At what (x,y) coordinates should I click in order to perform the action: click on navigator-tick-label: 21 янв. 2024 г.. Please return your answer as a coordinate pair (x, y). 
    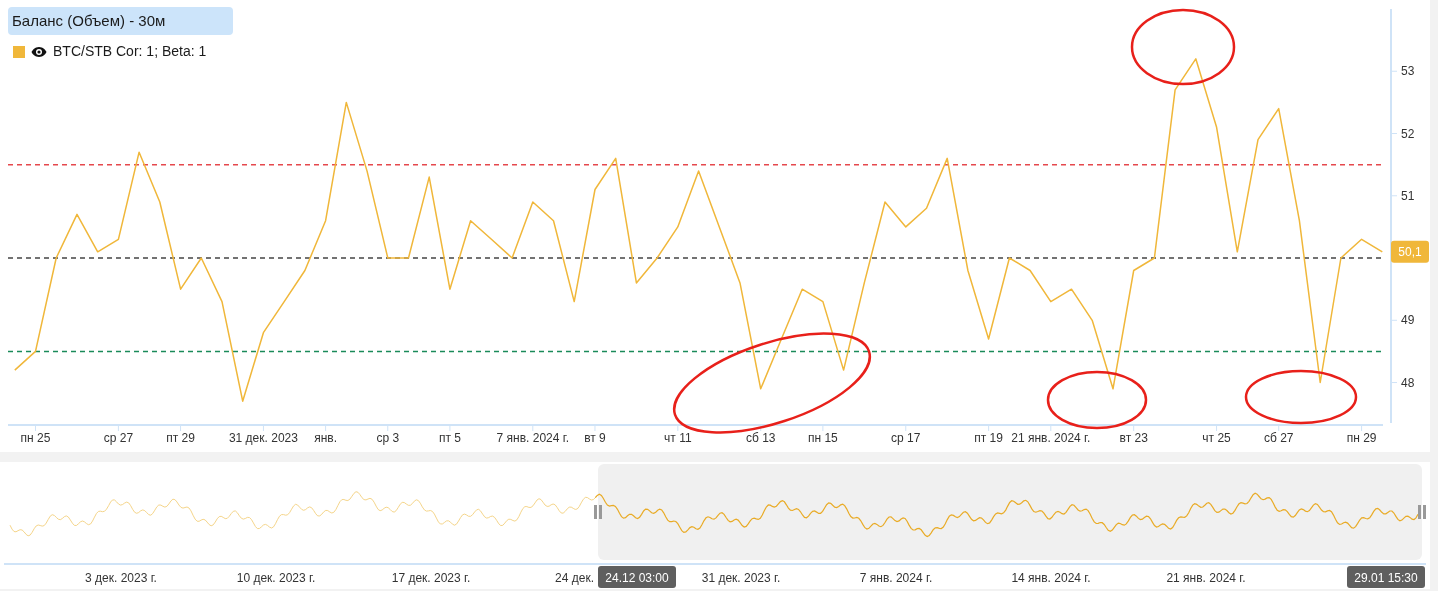
    Looking at the image, I should click on (1206, 578).